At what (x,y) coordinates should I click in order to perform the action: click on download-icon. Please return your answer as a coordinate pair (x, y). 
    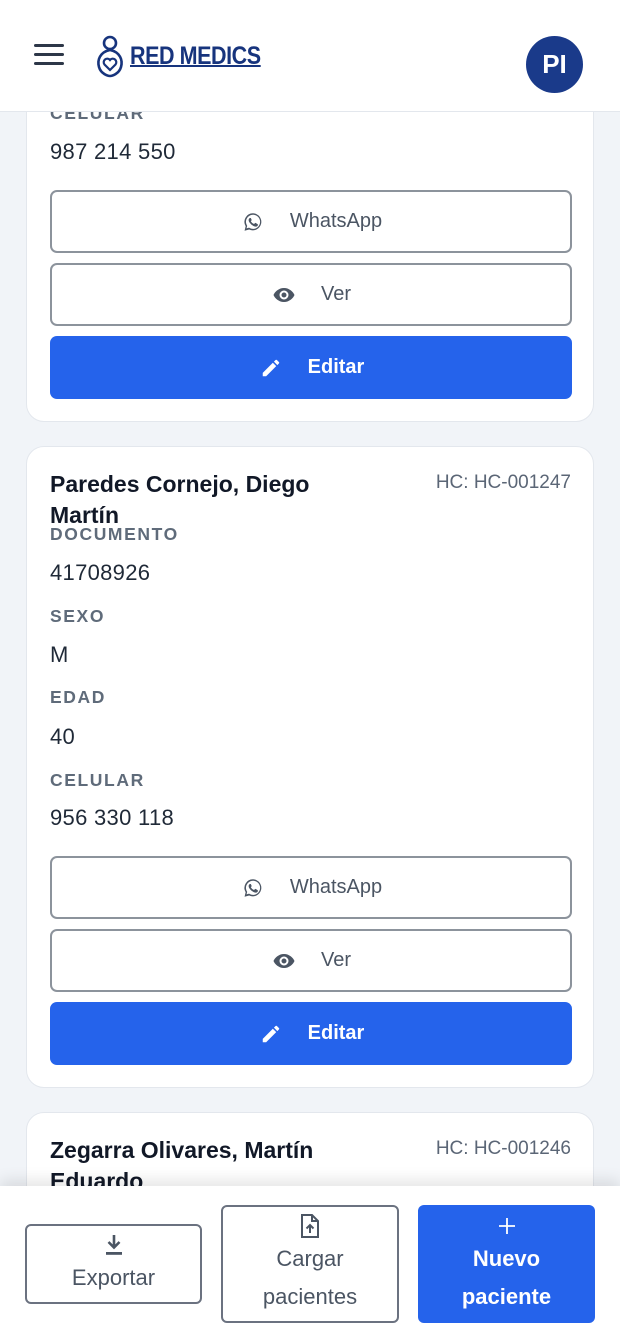
    Looking at the image, I should click on (114, 1245).